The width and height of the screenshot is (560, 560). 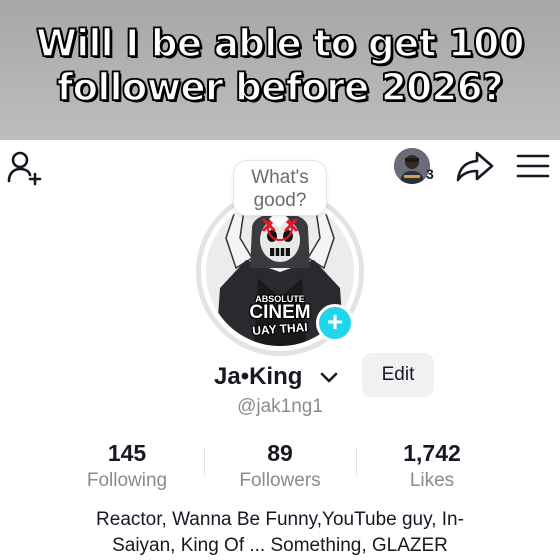 I want to click on chevron-down-icon, so click(x=329, y=377).